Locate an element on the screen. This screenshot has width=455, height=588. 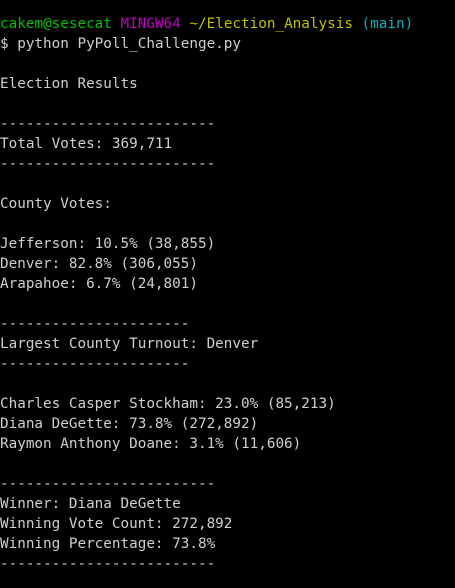
command-line: $ python PyPoll_Challenge.py is located at coordinates (227, 44).